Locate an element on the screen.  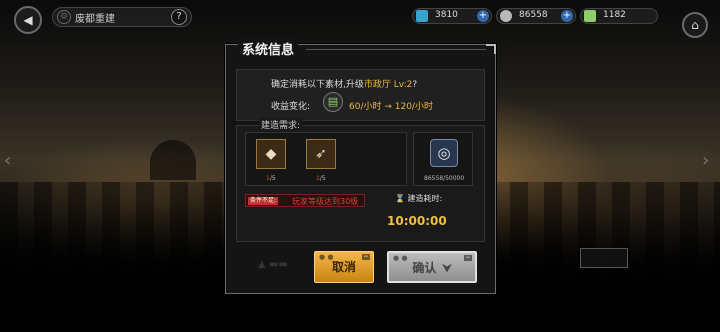
right-arrow-icon: › is located at coordinates (709, 161).